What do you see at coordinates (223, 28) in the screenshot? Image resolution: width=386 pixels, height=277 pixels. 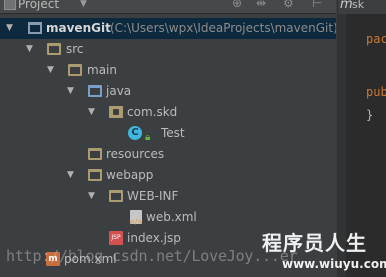 I see `root-path: (C:\Users\wpx\IdeaProjects\mavenGit)` at bounding box center [223, 28].